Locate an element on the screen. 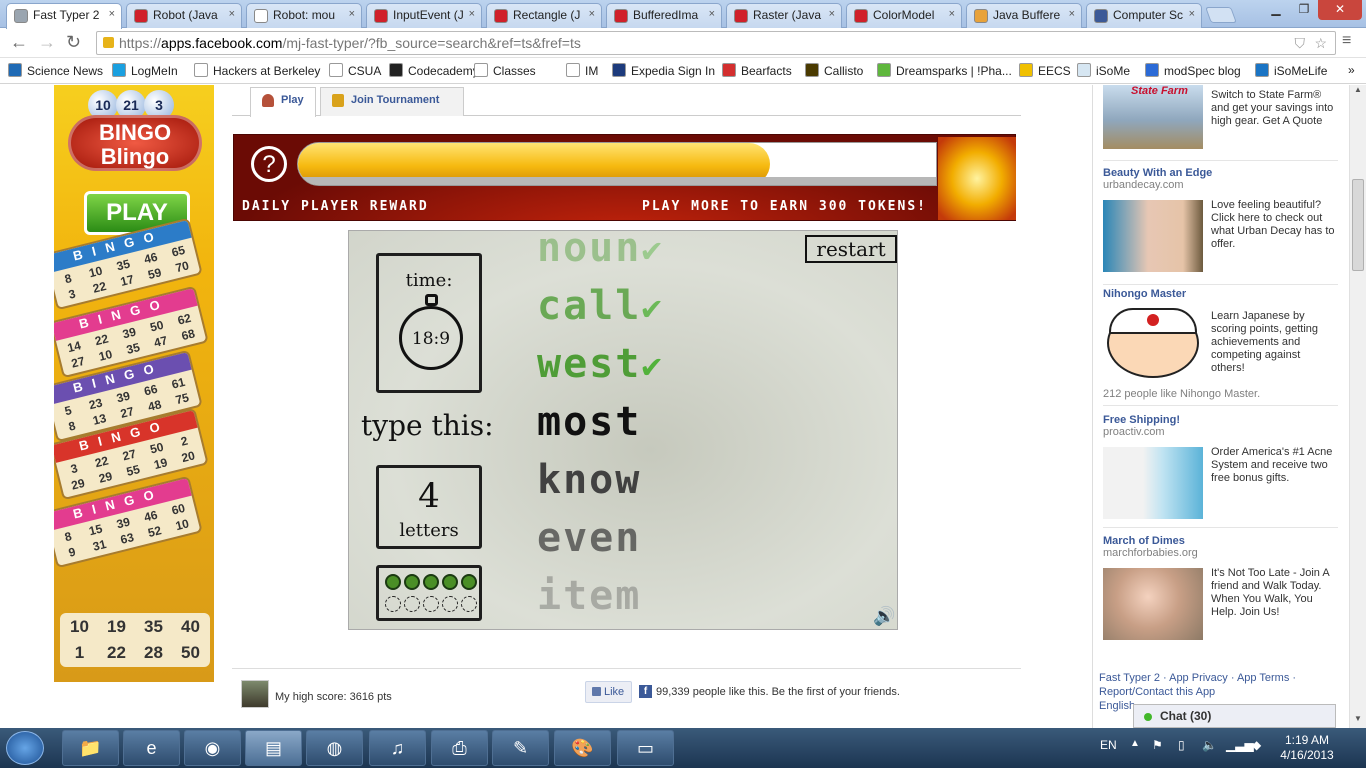 The image size is (1366, 768). star-icon: ☆ is located at coordinates (1320, 43).